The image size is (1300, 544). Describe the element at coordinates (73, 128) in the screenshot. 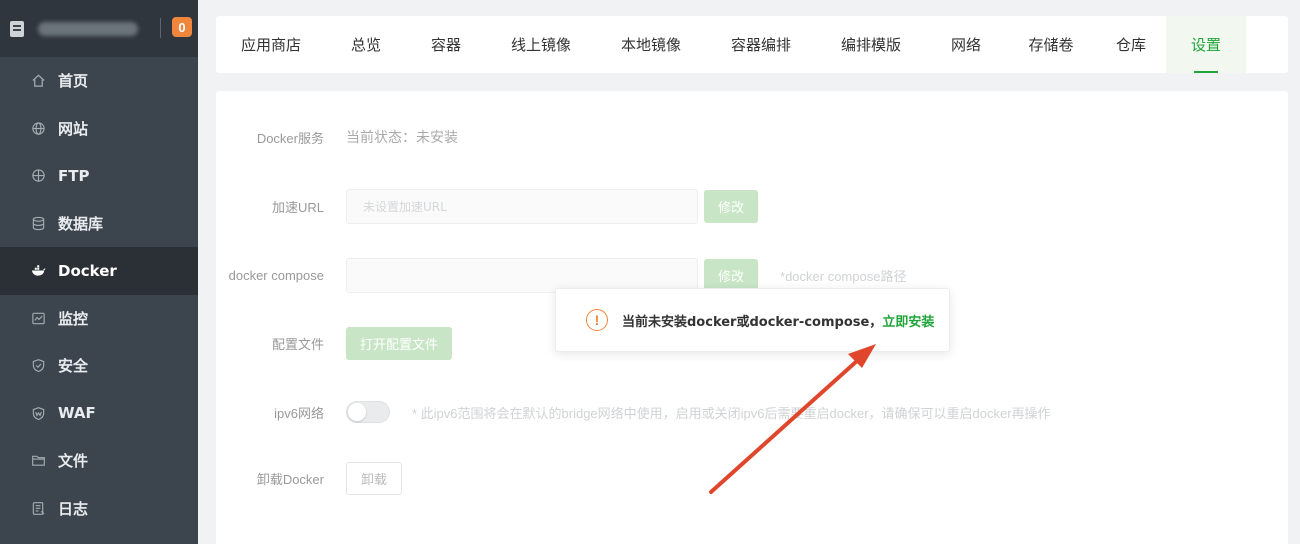

I see `sidebar-item-label: 网站` at that location.